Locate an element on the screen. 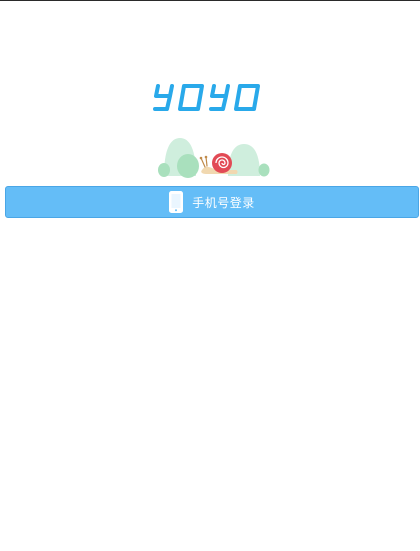 Image resolution: width=420 pixels, height=551 pixels. phone-login-button: 手机号登录 is located at coordinates (212, 202).